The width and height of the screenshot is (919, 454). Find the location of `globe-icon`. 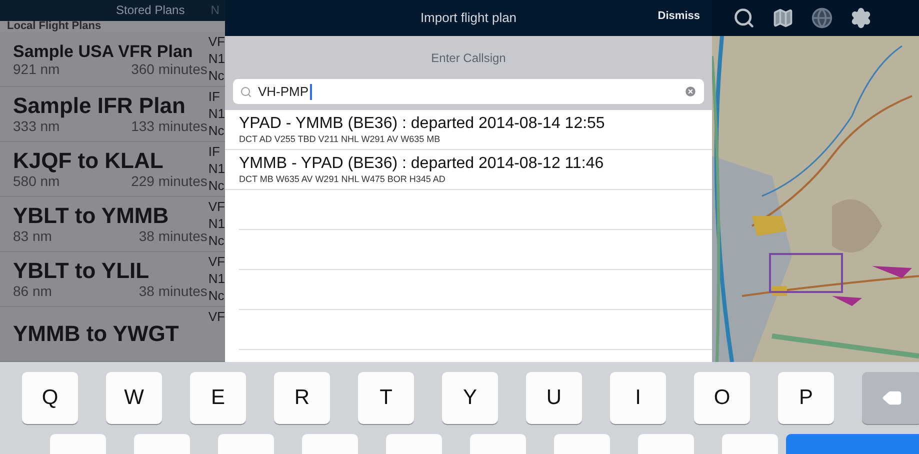

globe-icon is located at coordinates (822, 18).